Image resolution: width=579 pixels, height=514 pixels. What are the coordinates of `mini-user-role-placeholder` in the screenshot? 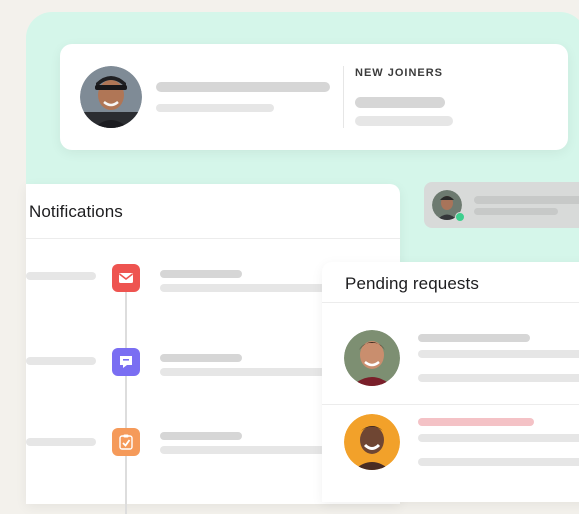 It's located at (516, 211).